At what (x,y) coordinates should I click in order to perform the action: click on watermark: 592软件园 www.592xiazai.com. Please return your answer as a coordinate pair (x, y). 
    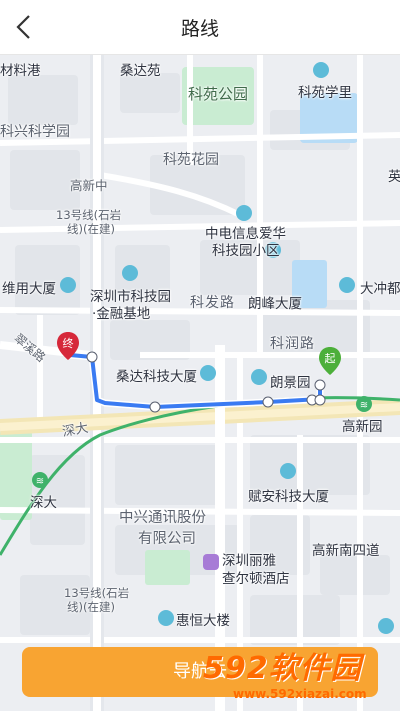
    Looking at the image, I should click on (297, 676).